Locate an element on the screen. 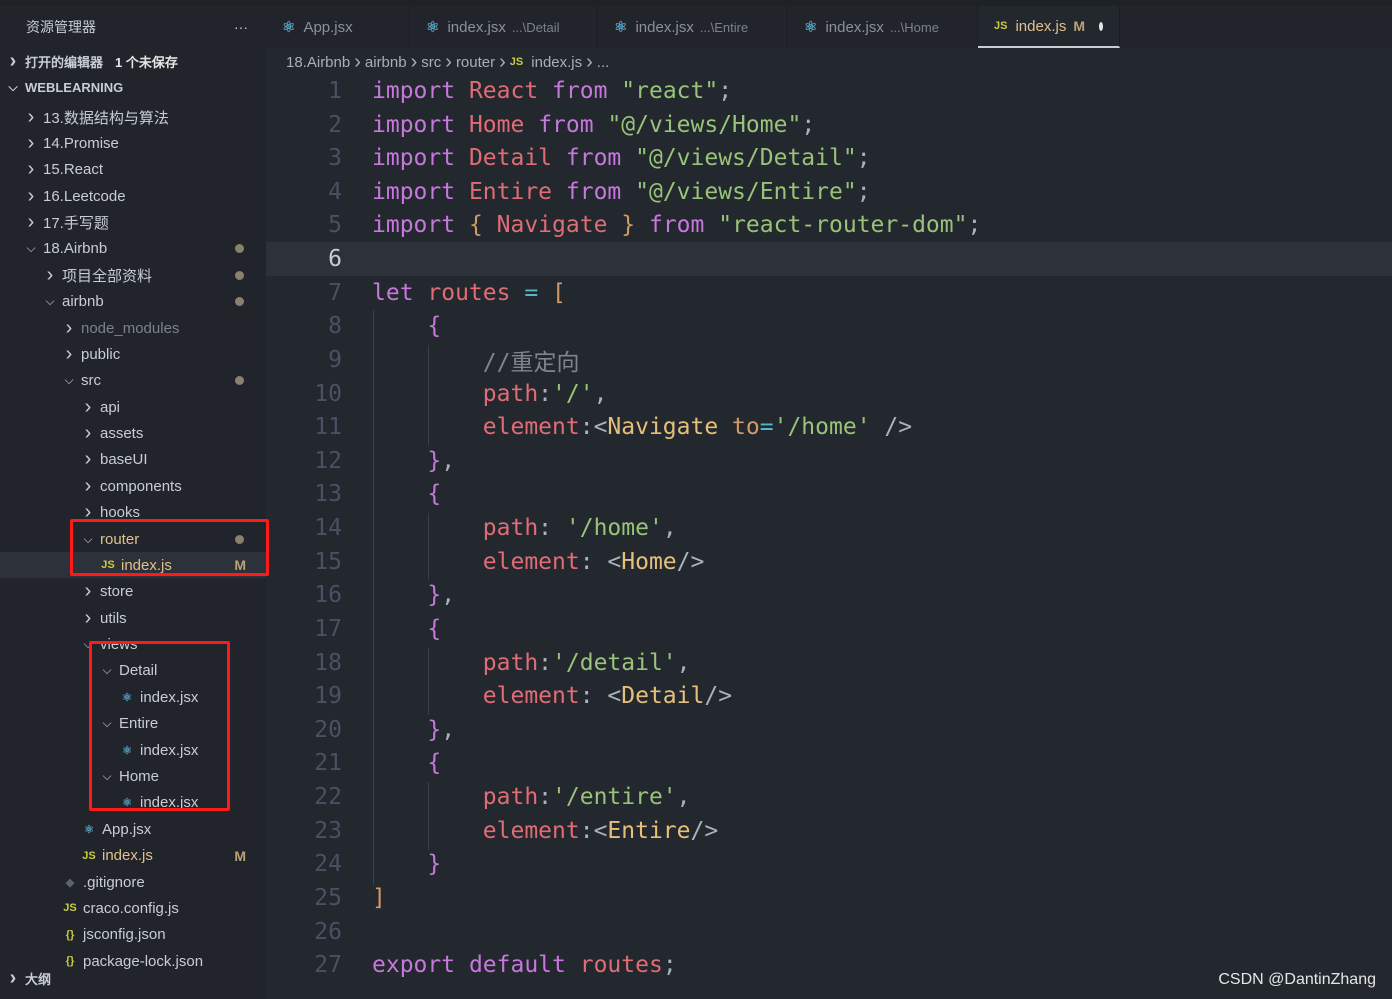 This screenshot has width=1392, height=999. code-token: ; is located at coordinates (669, 965).